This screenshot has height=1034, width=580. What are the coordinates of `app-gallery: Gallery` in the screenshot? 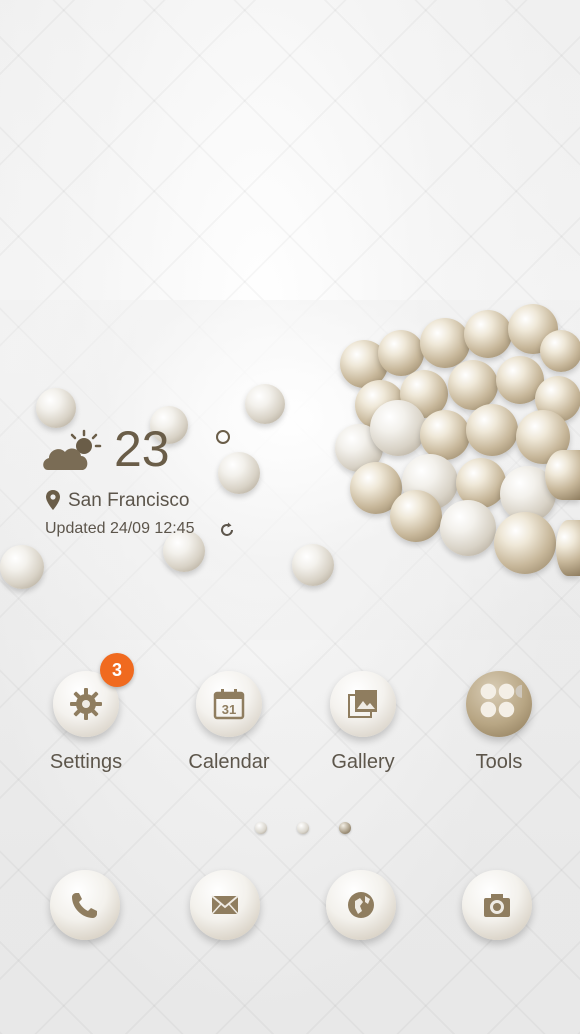 It's located at (362, 731).